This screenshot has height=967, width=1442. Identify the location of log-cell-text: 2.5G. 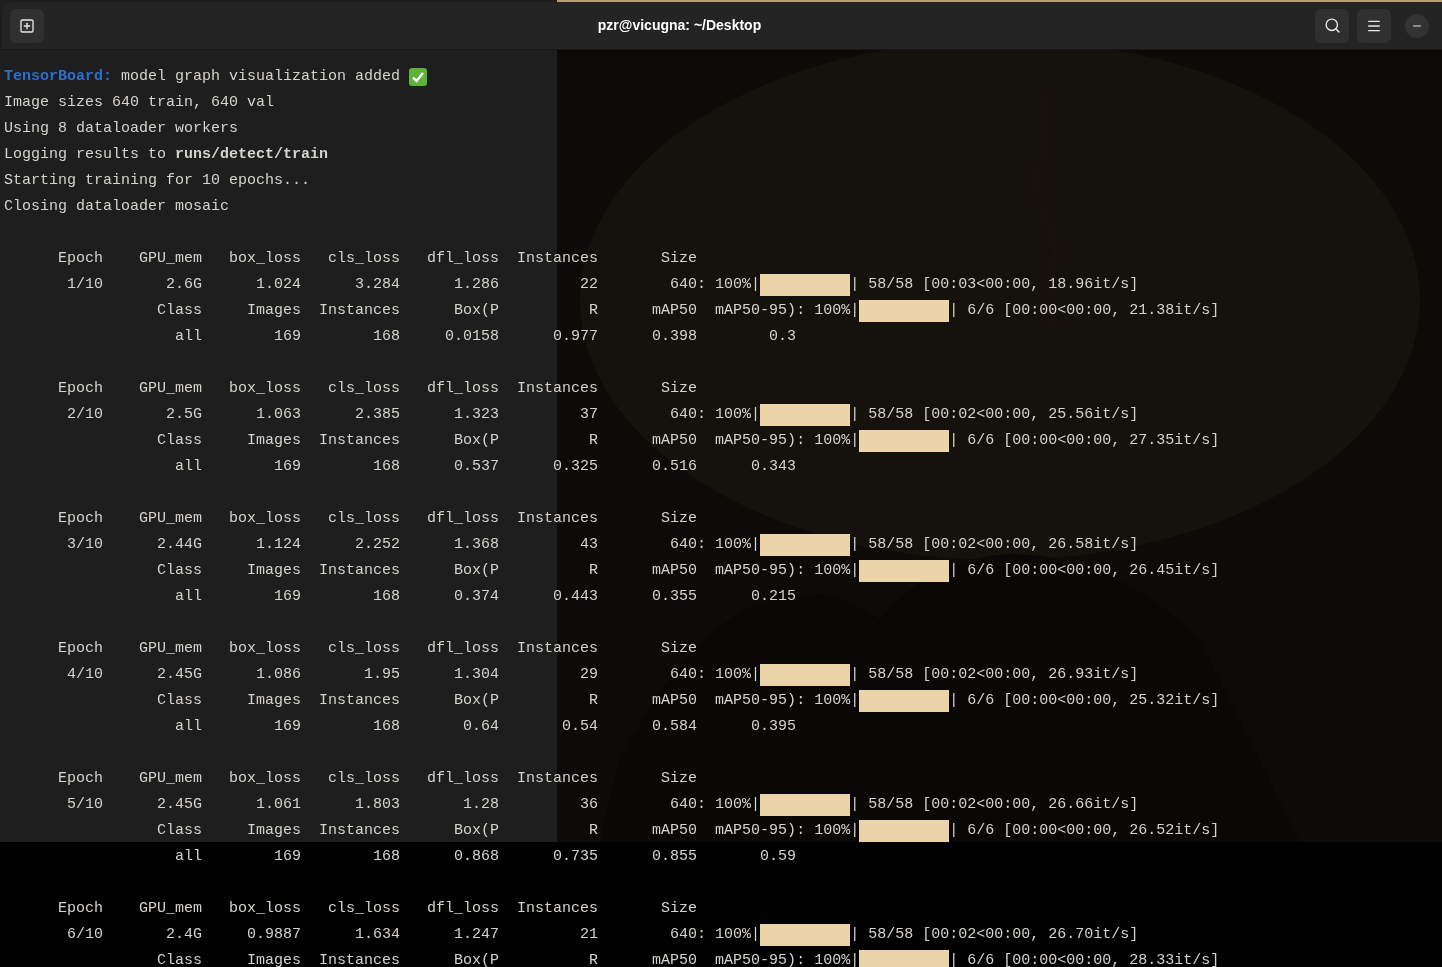
(184, 415).